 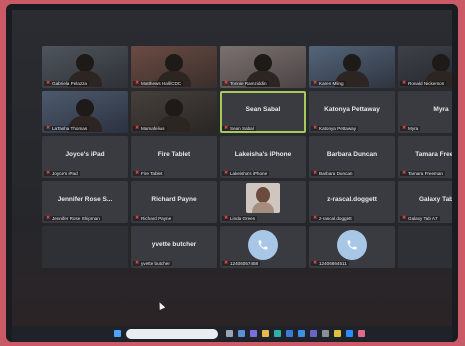 What do you see at coordinates (336, 173) in the screenshot?
I see `participant-name: Barbara Duncan` at bounding box center [336, 173].